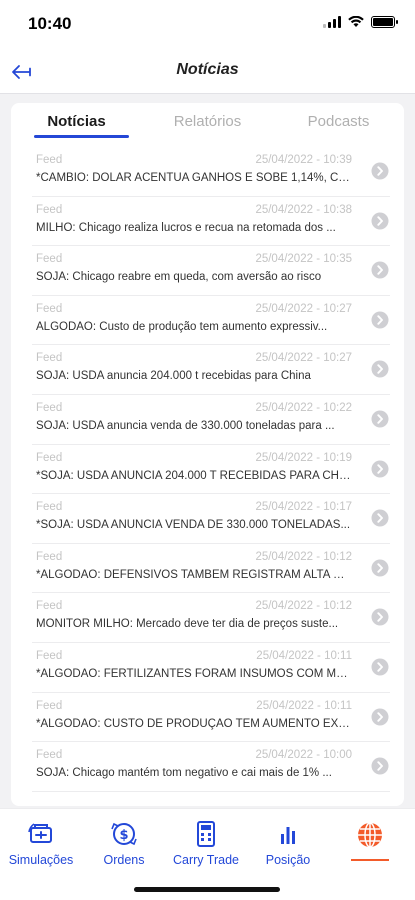 The height and width of the screenshot is (900, 415). I want to click on nav-label: Ordens, so click(124, 860).